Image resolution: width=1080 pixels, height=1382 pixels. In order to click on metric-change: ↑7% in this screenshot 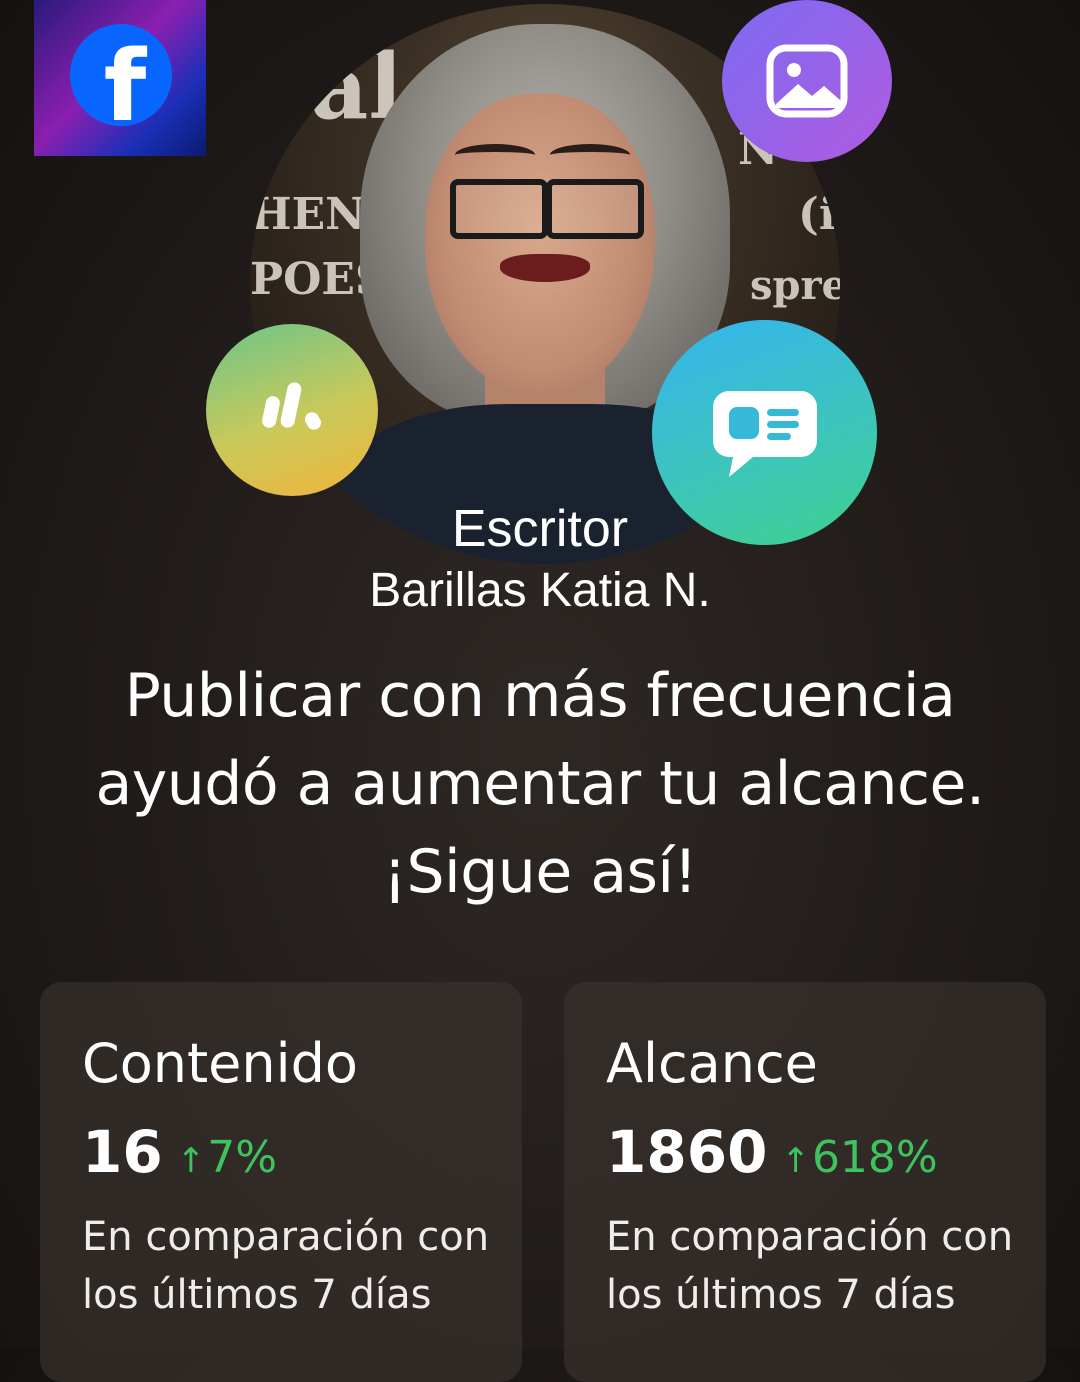, I will do `click(227, 1157)`.